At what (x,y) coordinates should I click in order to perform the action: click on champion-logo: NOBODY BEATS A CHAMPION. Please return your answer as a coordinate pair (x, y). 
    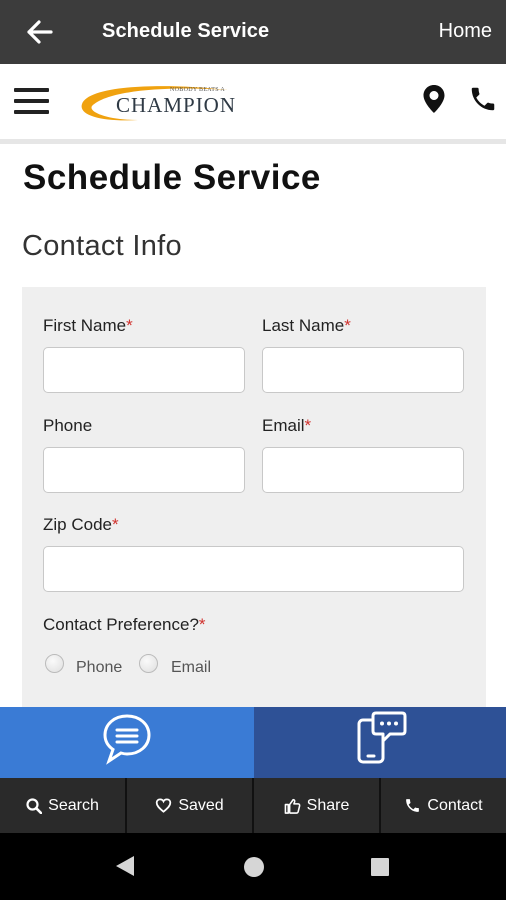
    Looking at the image, I should click on (163, 103).